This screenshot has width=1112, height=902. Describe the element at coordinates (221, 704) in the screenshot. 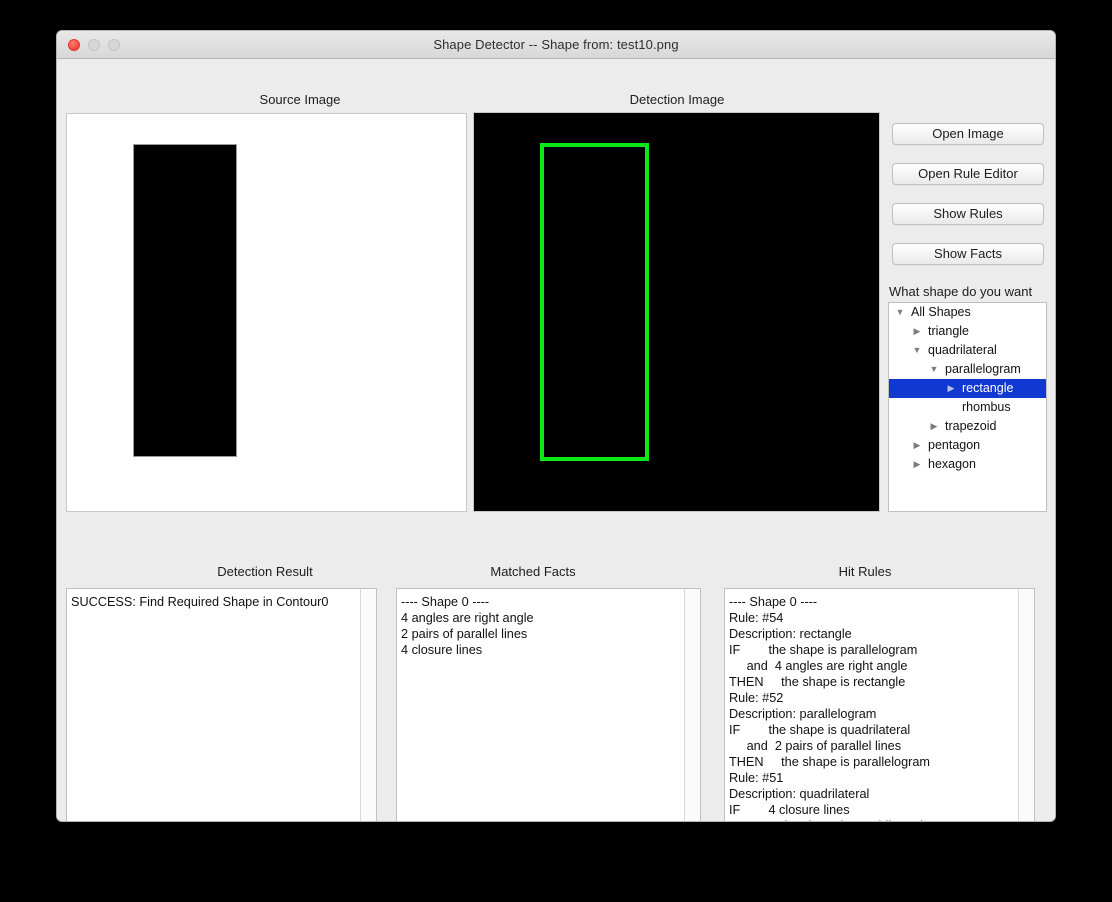

I see `detection-result-panel: SUCCESS: Find Required Shape in Contour0` at that location.